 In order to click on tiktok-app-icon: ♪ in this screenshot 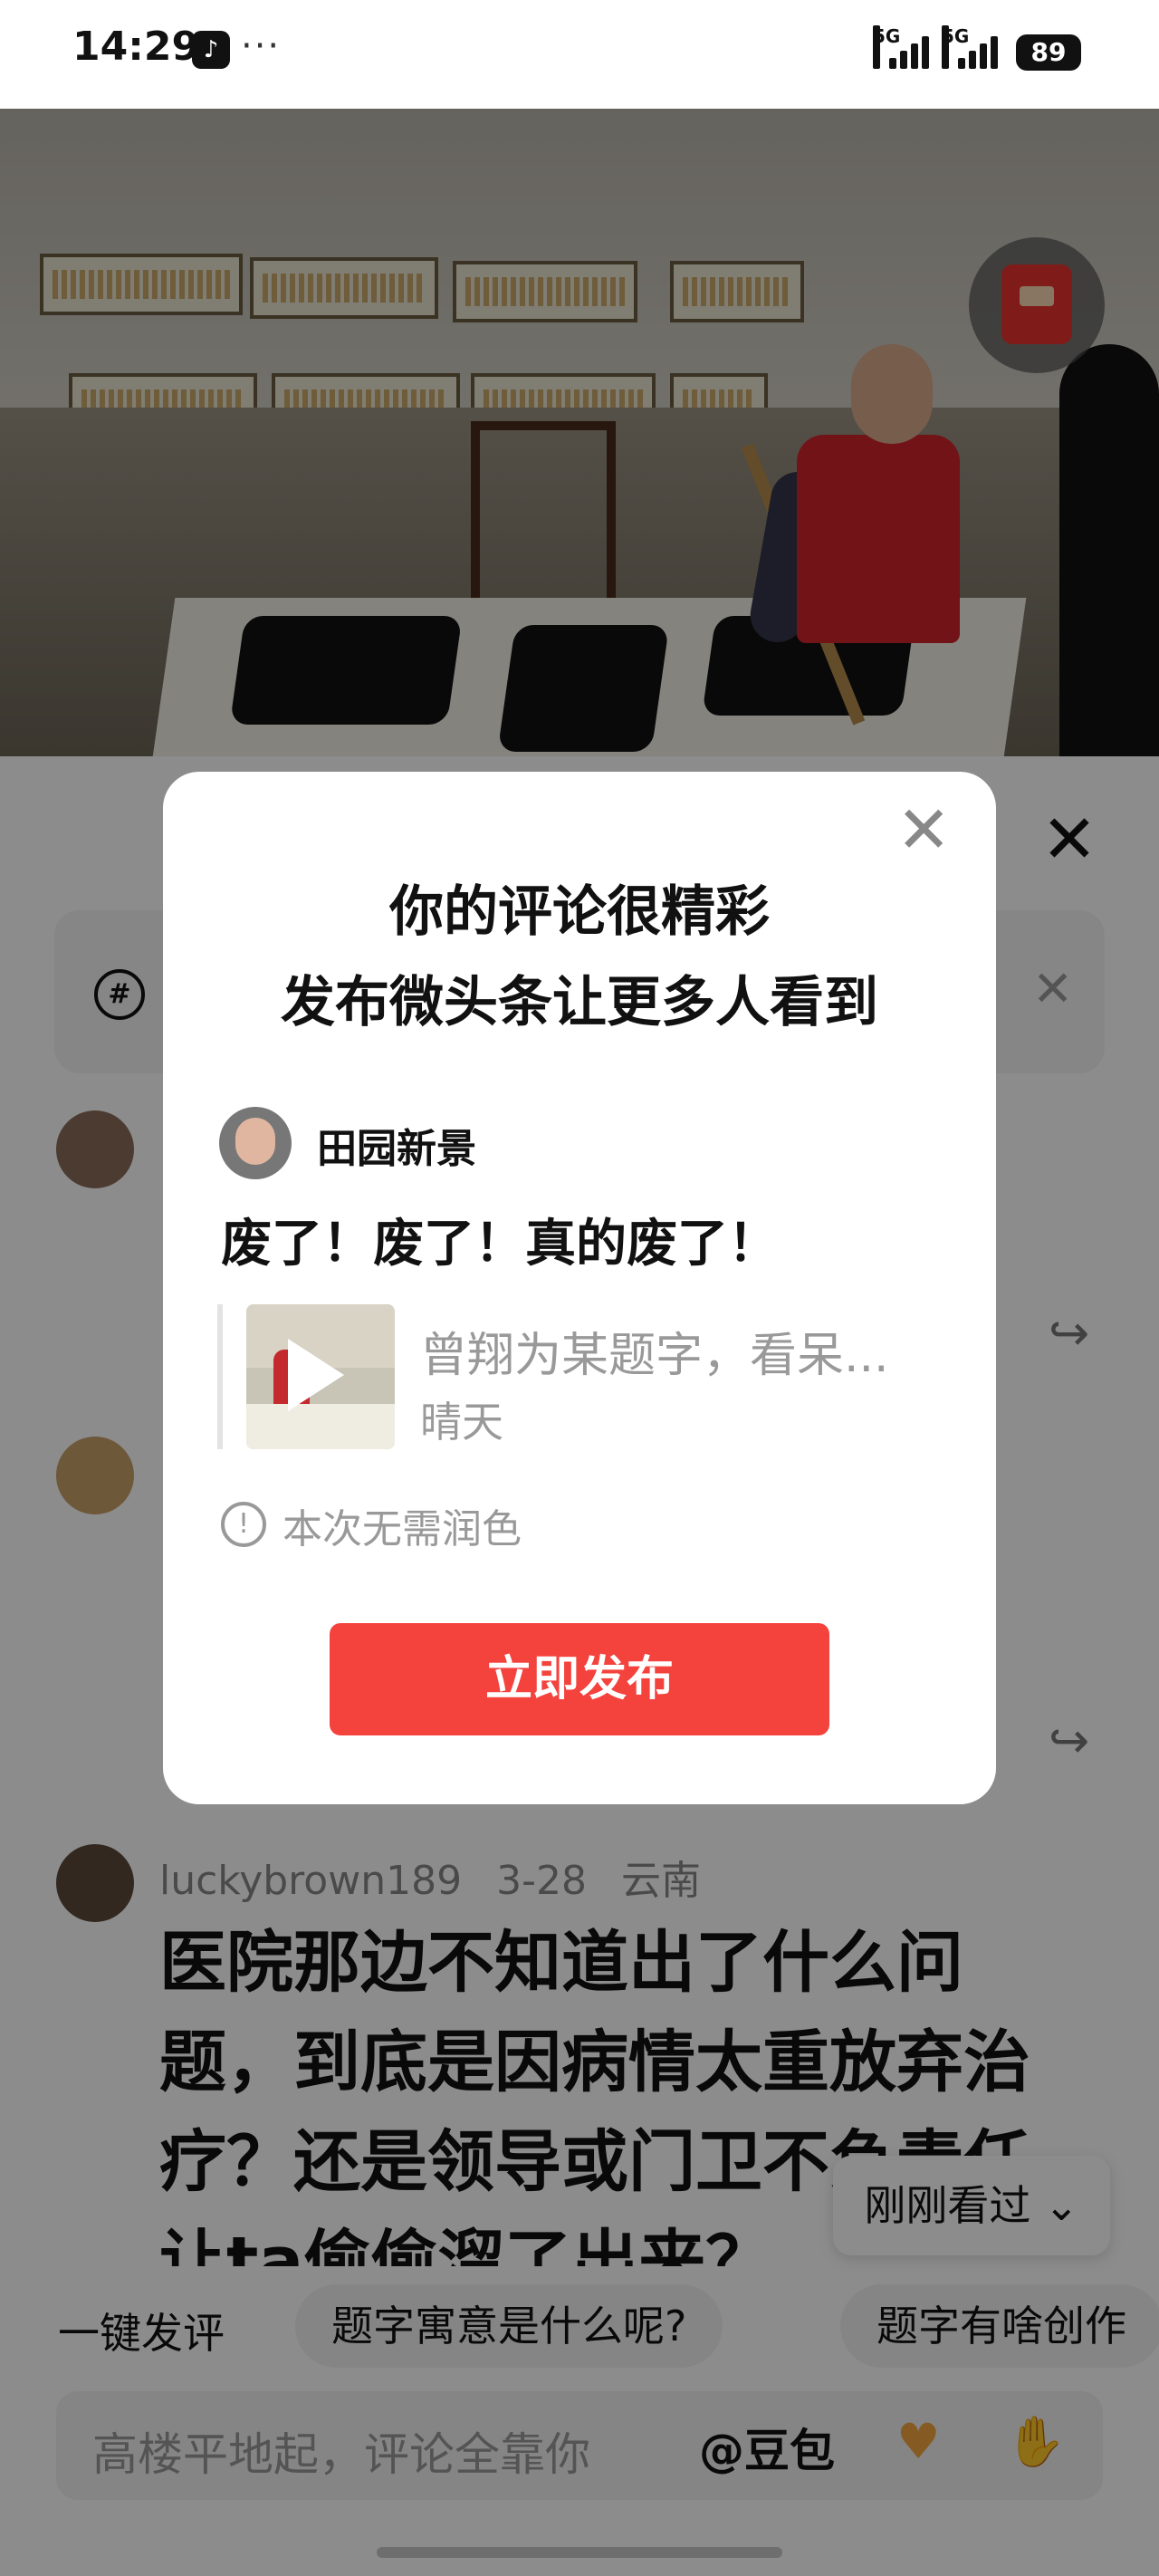, I will do `click(211, 50)`.